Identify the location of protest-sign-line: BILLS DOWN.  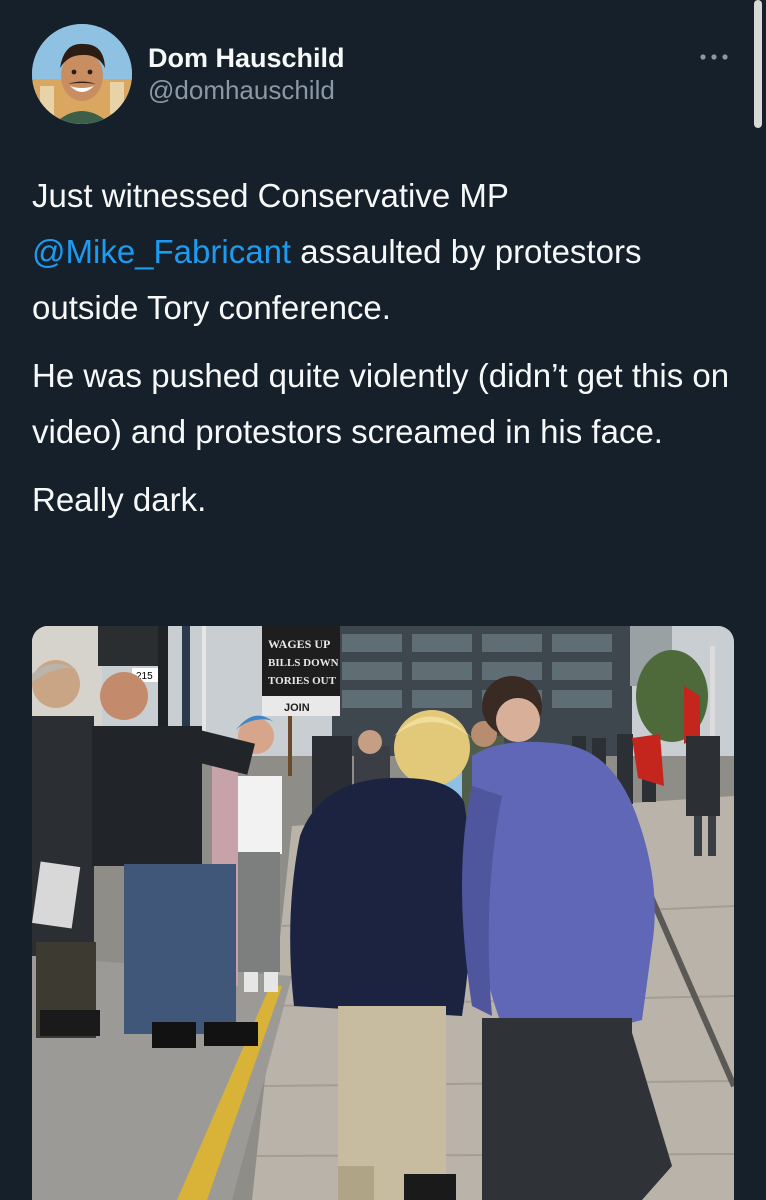
(303, 663).